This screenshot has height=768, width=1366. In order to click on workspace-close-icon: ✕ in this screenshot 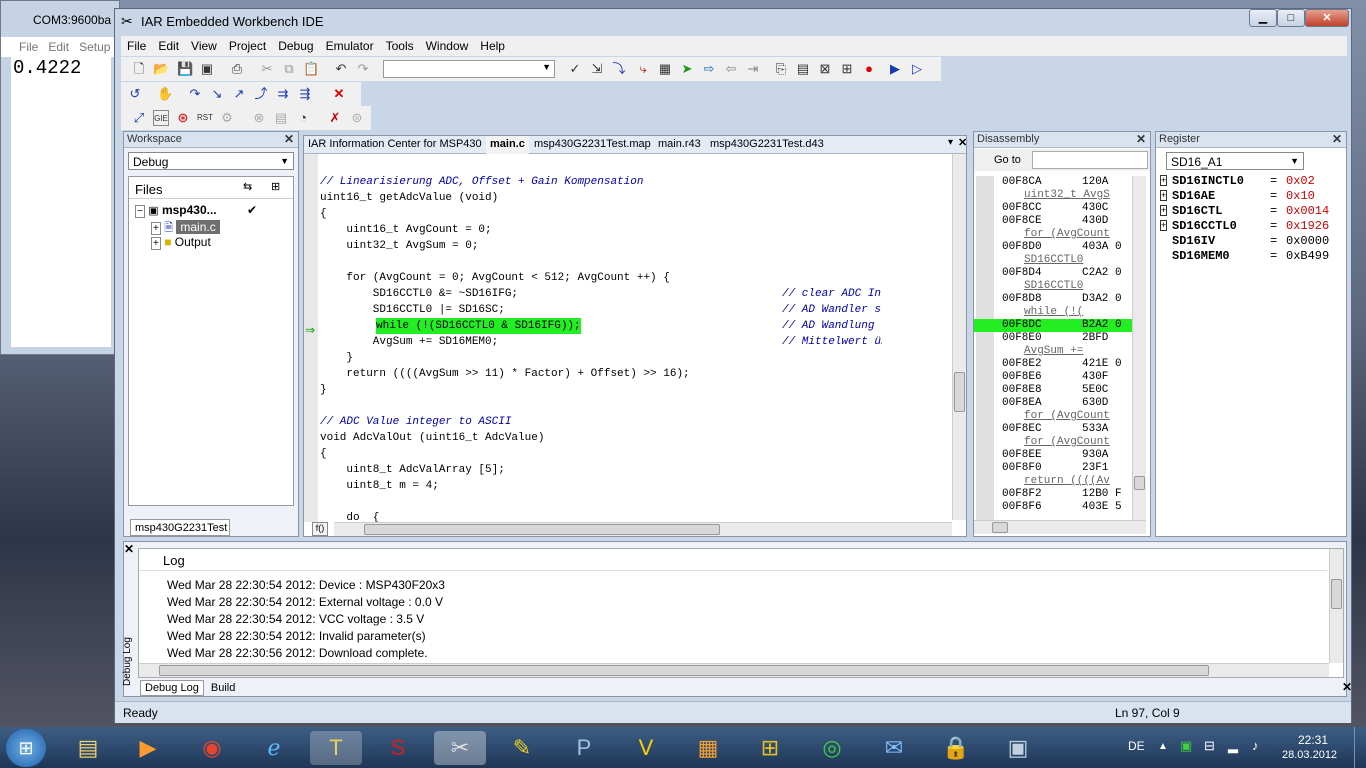, I will do `click(289, 139)`.